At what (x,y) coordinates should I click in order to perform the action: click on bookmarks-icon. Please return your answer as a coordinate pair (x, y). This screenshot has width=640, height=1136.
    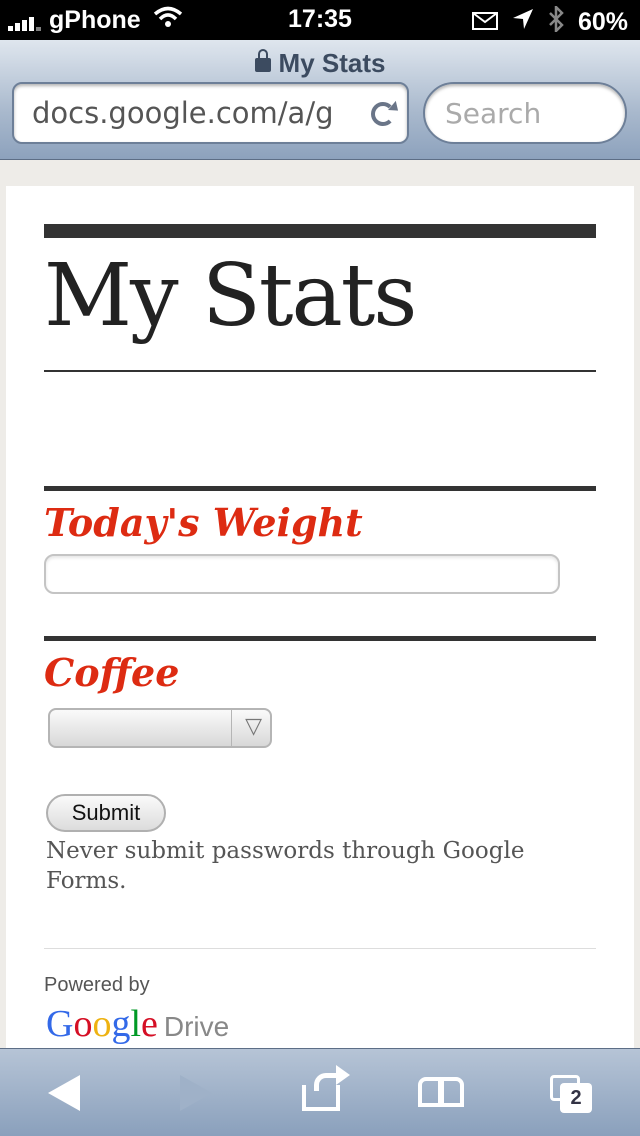
    Looking at the image, I should click on (443, 1093).